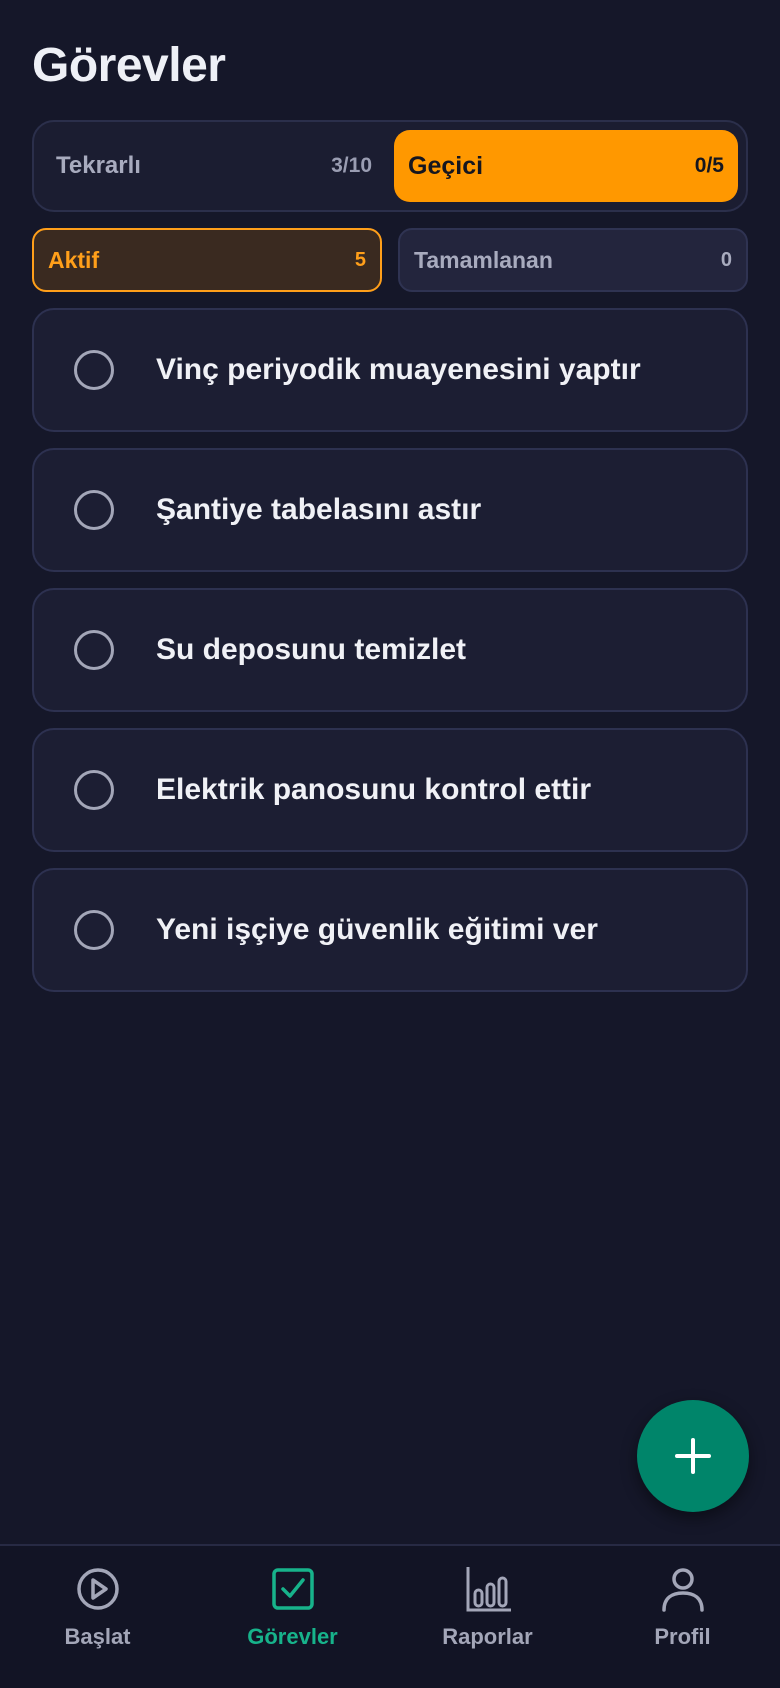 Image resolution: width=780 pixels, height=1688 pixels. What do you see at coordinates (682, 1636) in the screenshot?
I see `nav-profile-label: Profil` at bounding box center [682, 1636].